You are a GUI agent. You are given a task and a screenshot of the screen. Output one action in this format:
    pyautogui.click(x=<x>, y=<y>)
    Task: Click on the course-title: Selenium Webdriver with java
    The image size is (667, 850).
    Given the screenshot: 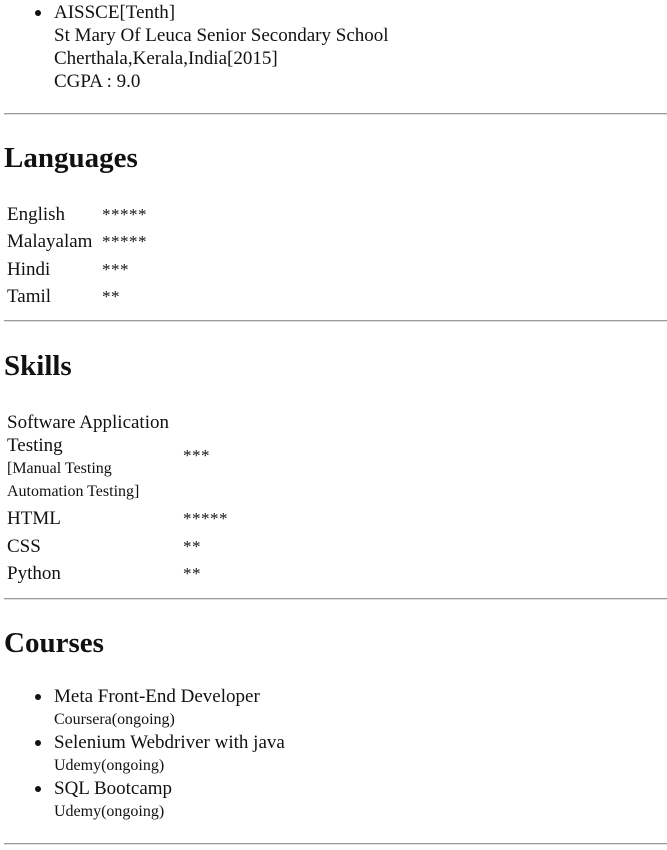 What is the action you would take?
    pyautogui.click(x=169, y=742)
    